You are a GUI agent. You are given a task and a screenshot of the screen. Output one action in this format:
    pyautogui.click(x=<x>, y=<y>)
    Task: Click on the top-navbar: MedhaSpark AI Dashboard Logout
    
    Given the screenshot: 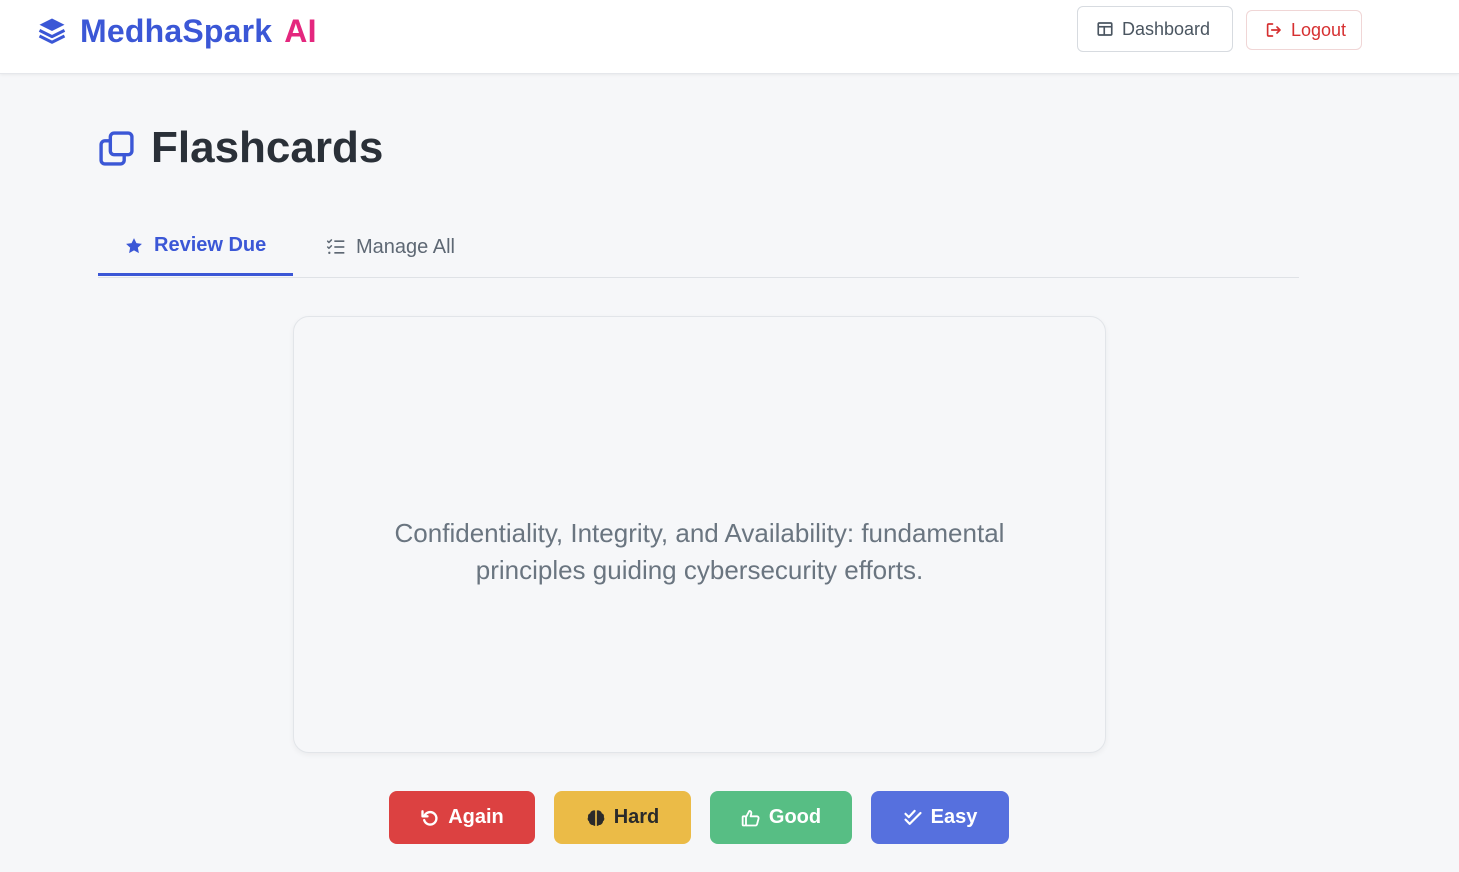 What is the action you would take?
    pyautogui.click(x=729, y=37)
    